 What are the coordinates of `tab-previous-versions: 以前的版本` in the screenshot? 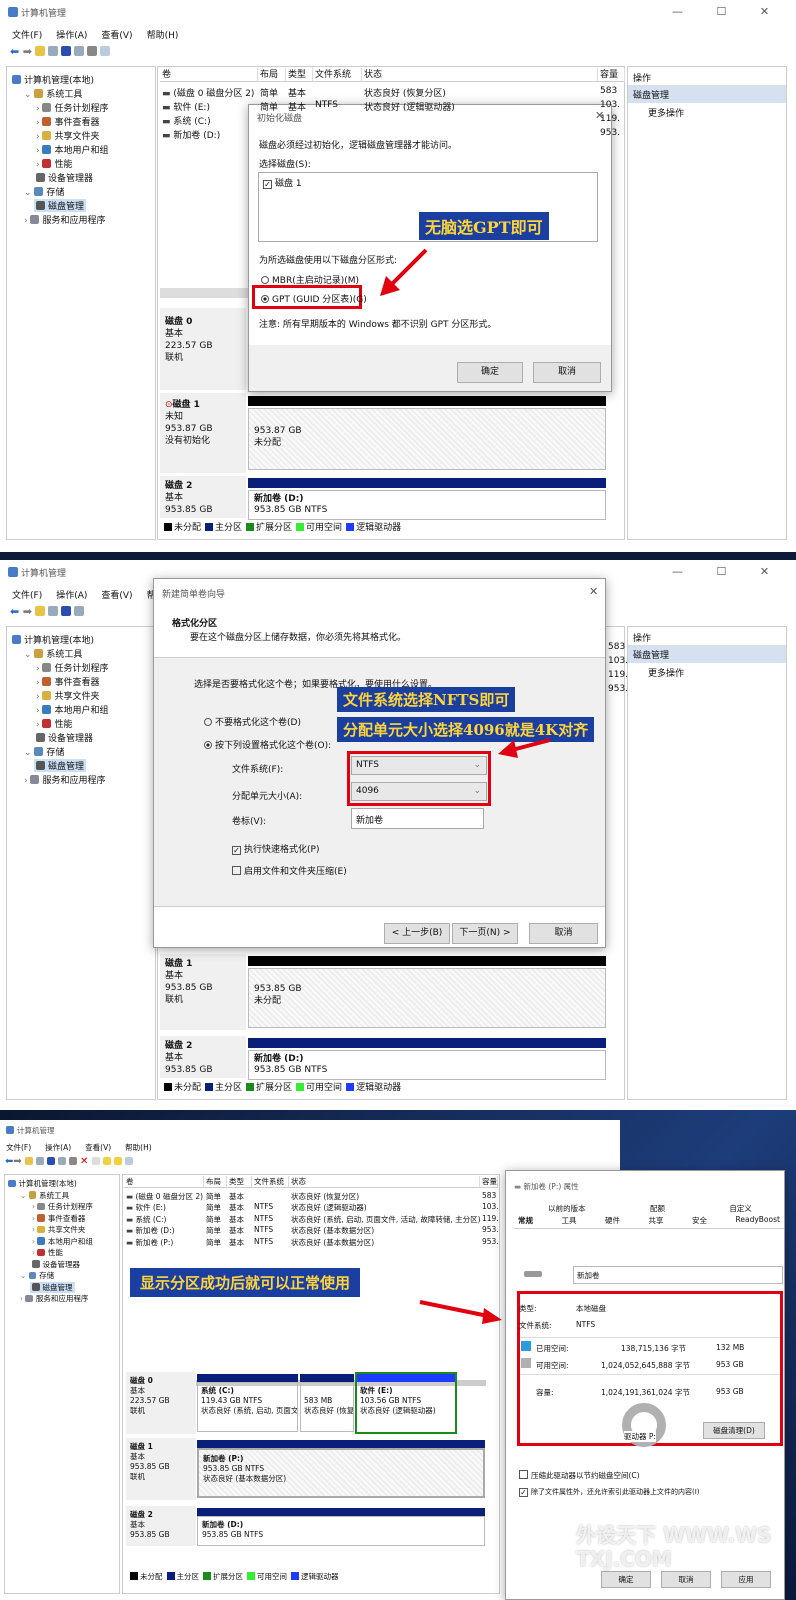 It's located at (567, 1208).